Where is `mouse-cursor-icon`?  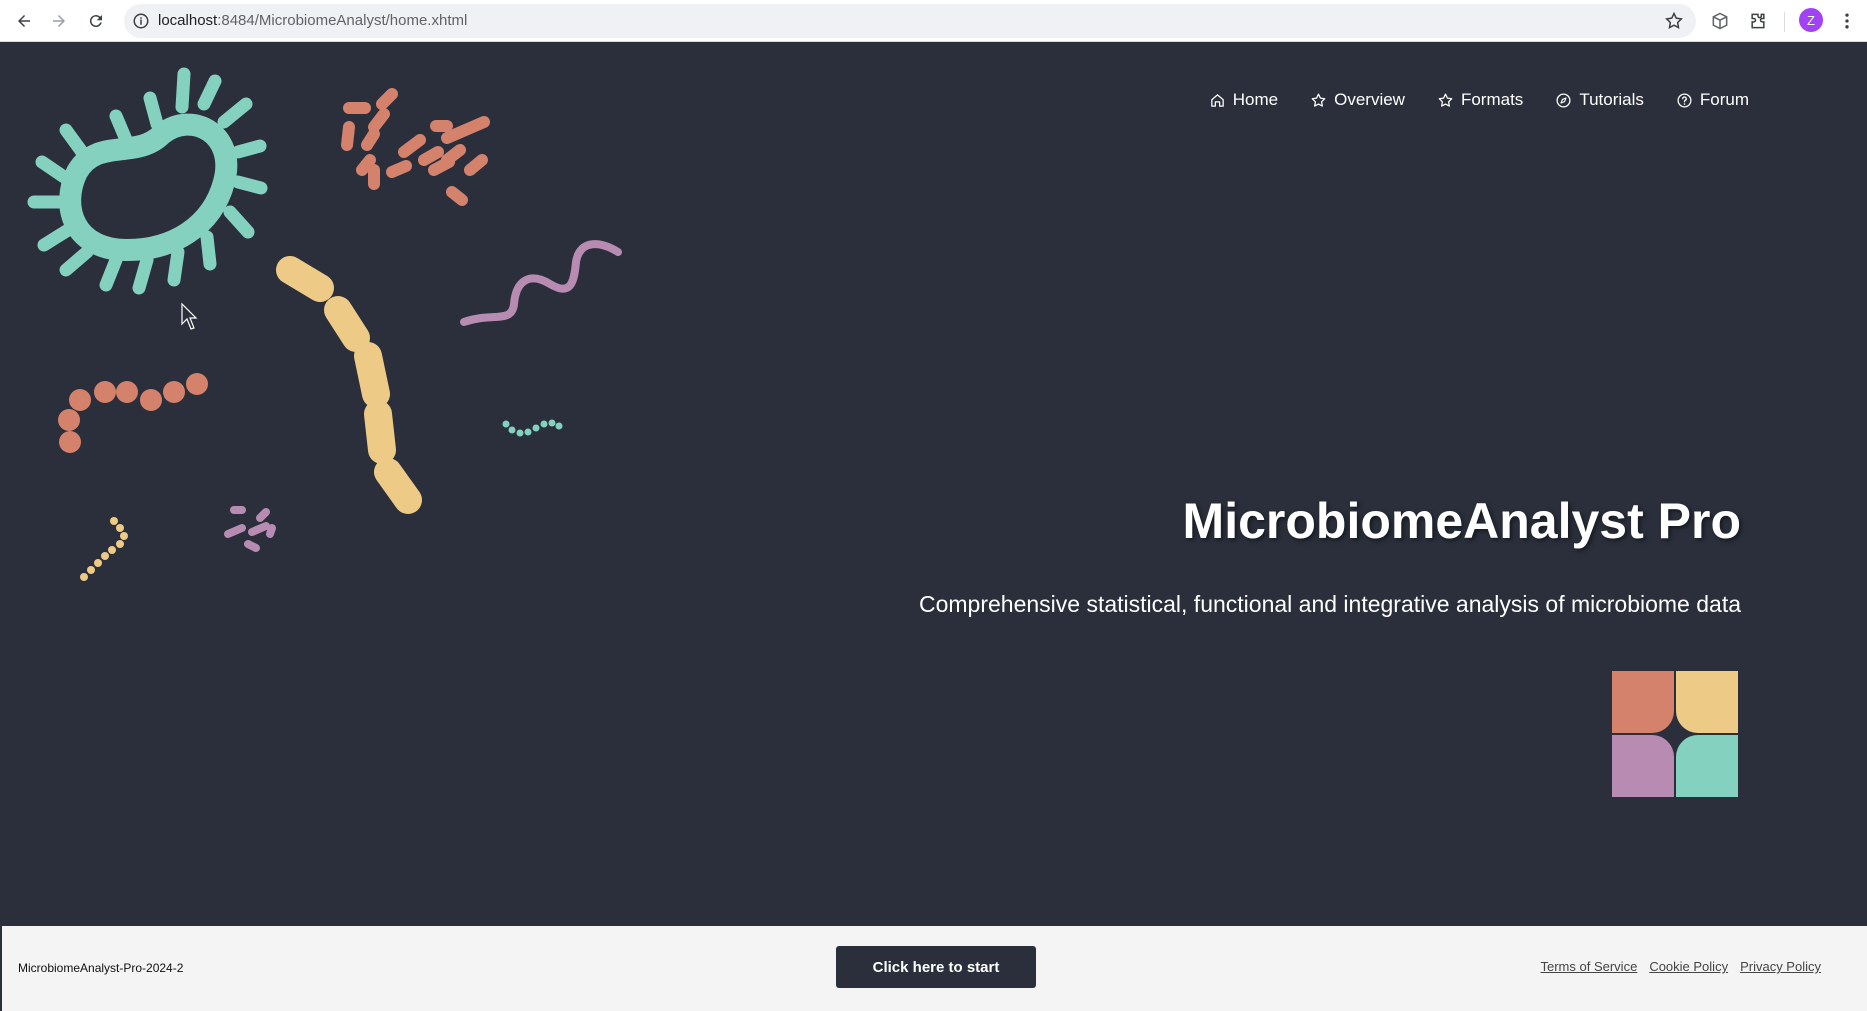
mouse-cursor-icon is located at coordinates (189, 316).